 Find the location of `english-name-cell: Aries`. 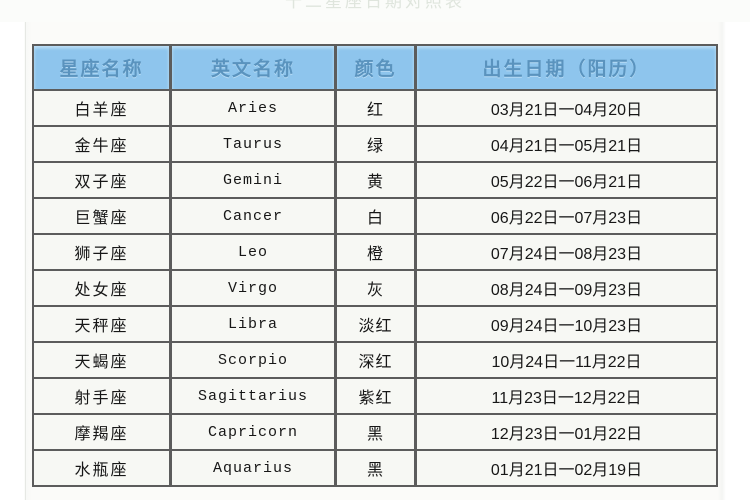

english-name-cell: Aries is located at coordinates (252, 109).